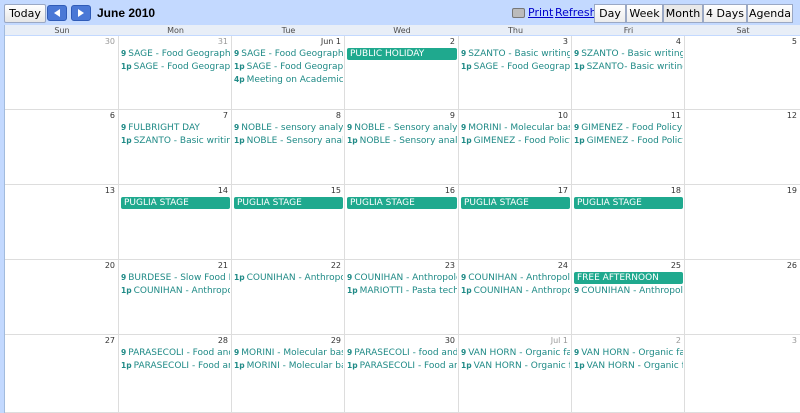 The height and width of the screenshot is (413, 800). What do you see at coordinates (742, 73) in the screenshot?
I see `day-cell: 5` at bounding box center [742, 73].